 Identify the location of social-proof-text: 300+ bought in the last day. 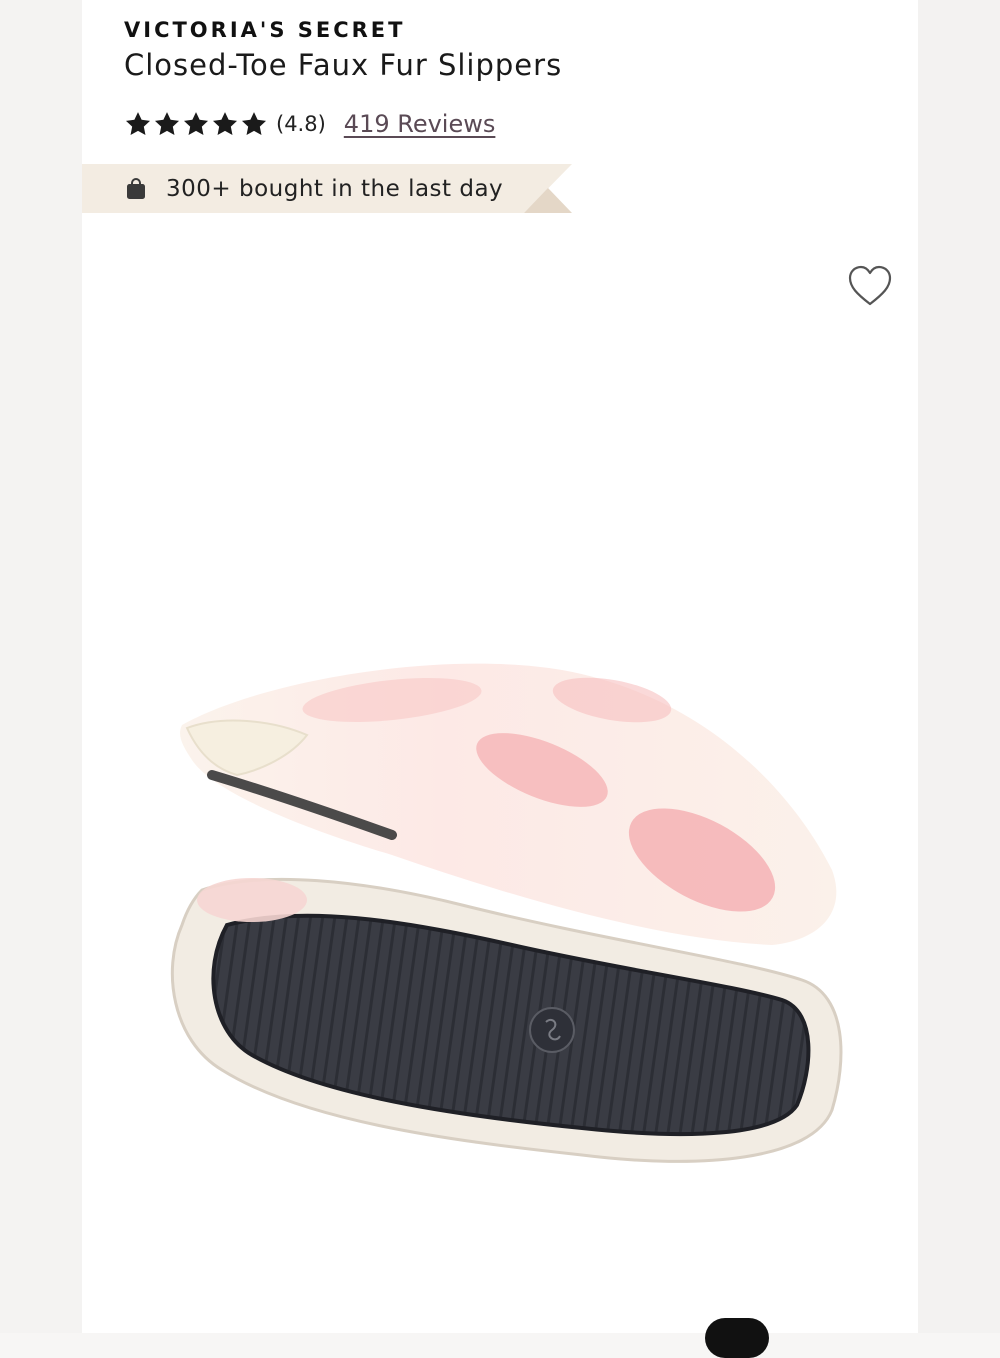
(335, 188).